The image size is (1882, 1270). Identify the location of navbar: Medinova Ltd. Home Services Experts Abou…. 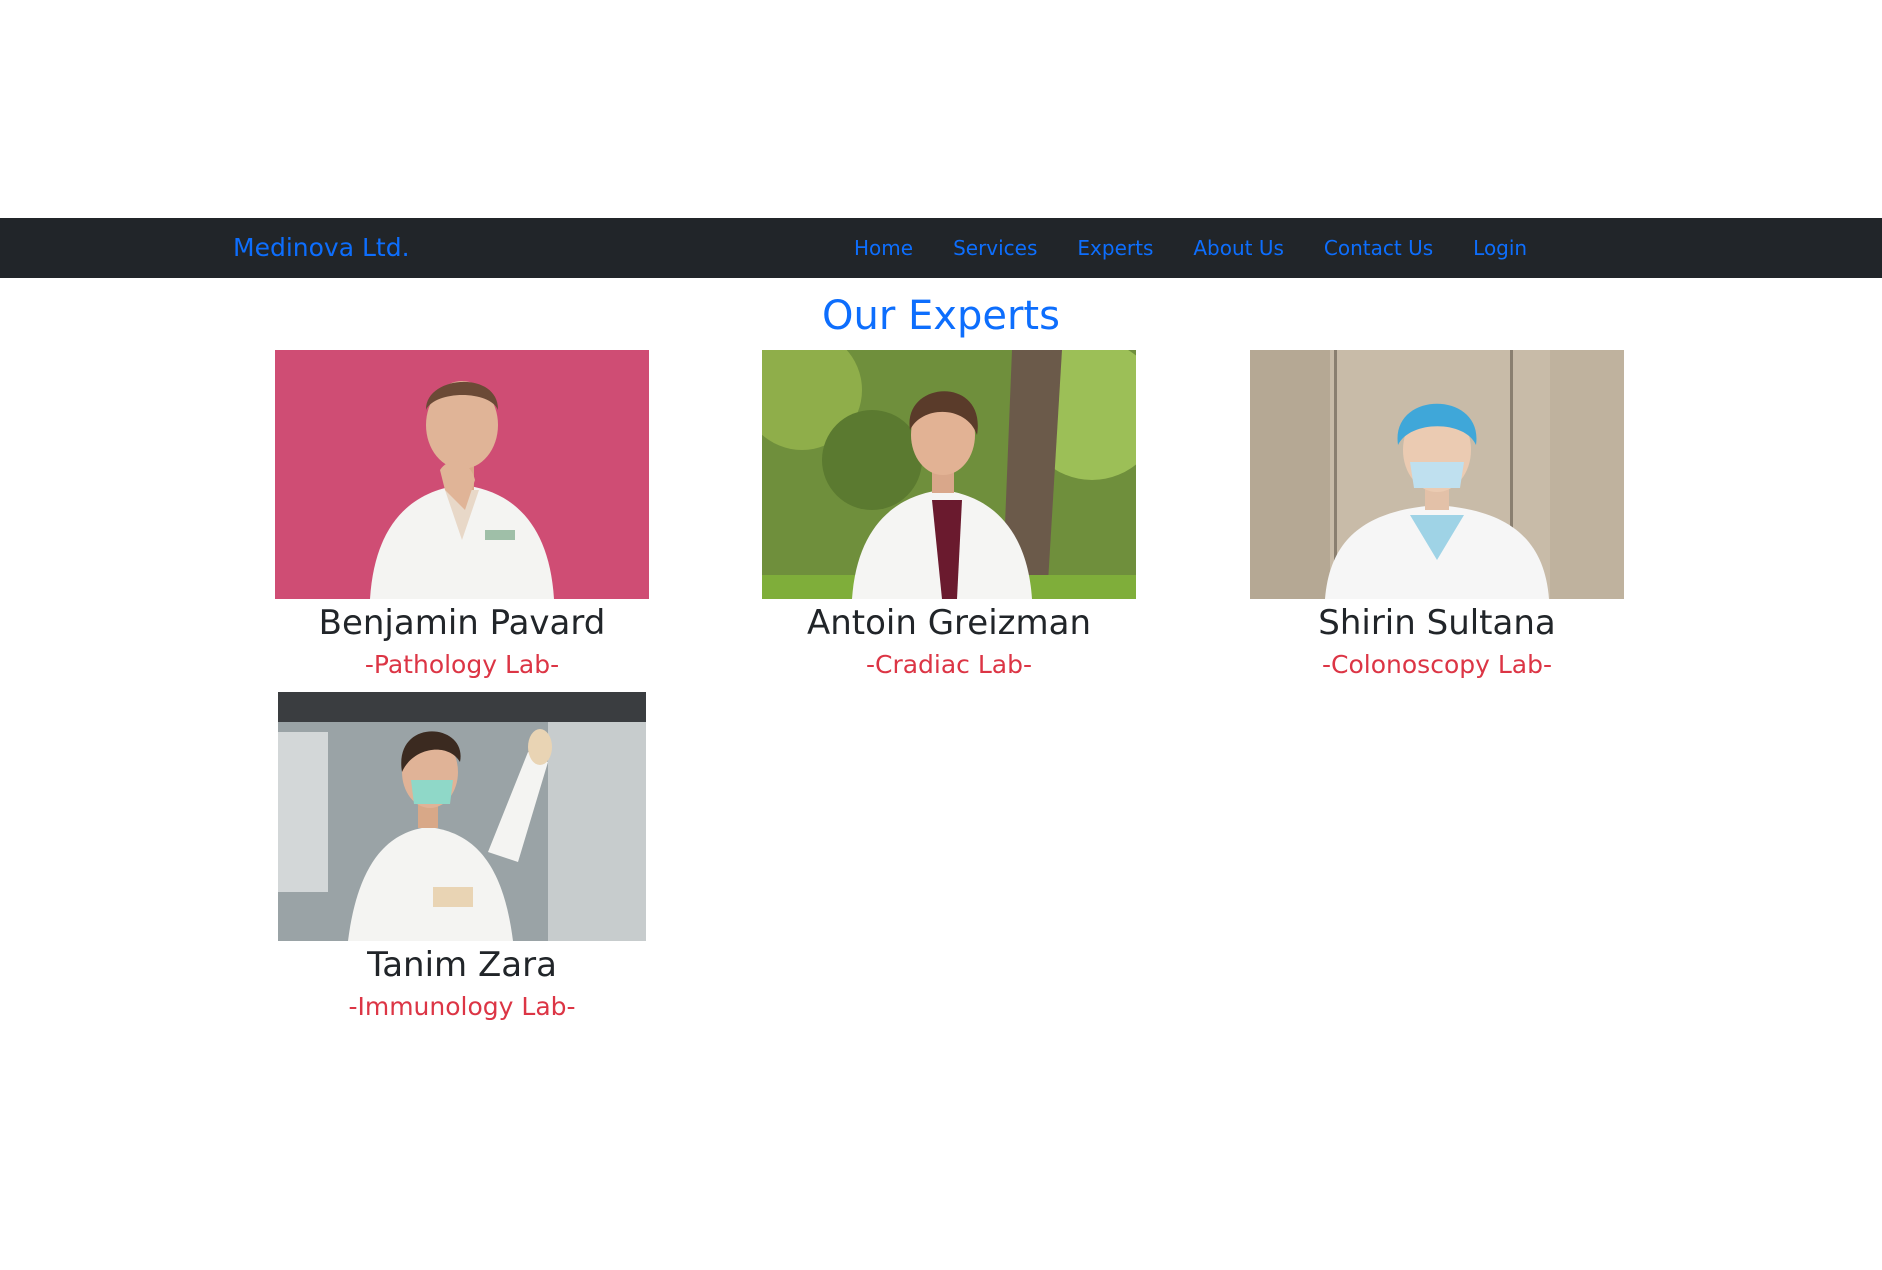
(941, 248).